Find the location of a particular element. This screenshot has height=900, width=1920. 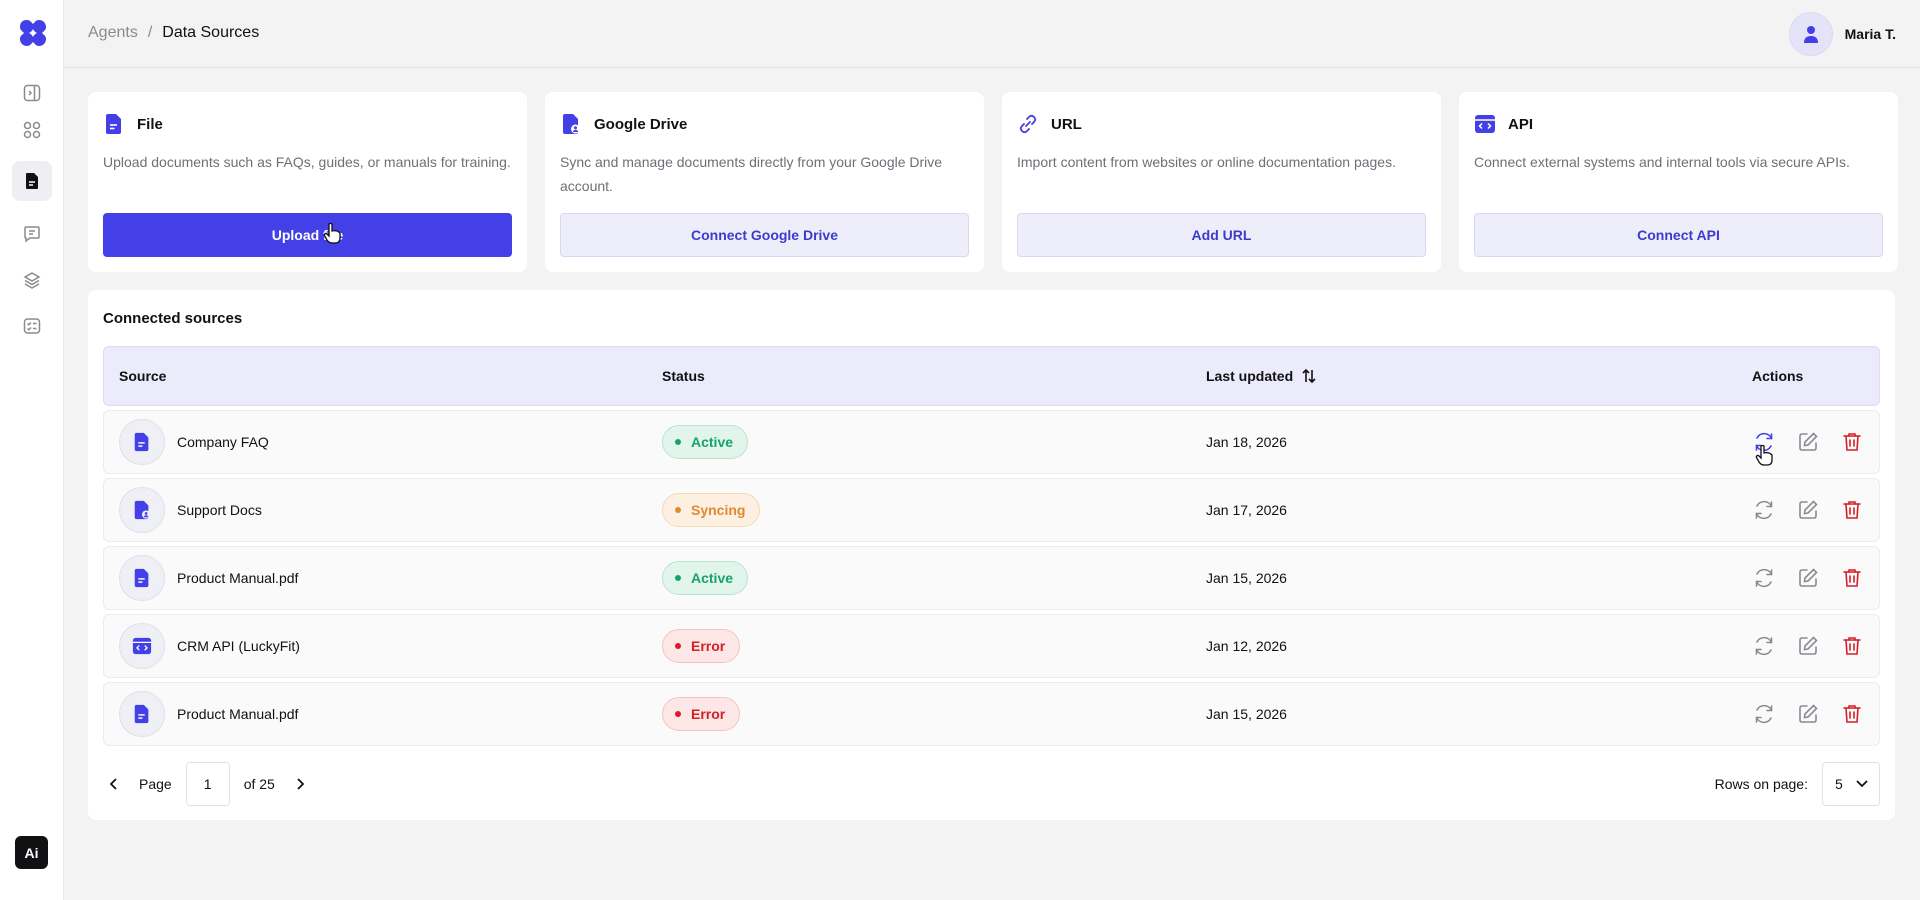

connect-google-drive-button: Connect Google Drive is located at coordinates (764, 235).